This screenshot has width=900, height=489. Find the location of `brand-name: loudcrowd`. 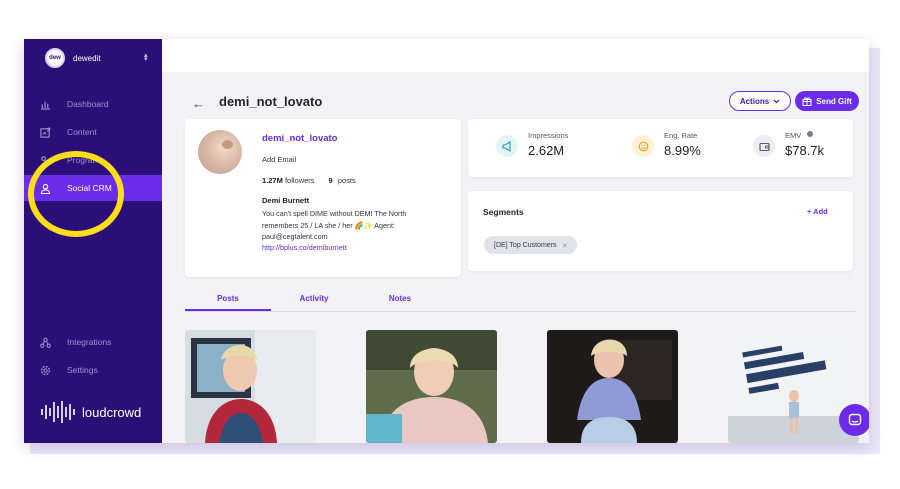

brand-name: loudcrowd is located at coordinates (112, 412).